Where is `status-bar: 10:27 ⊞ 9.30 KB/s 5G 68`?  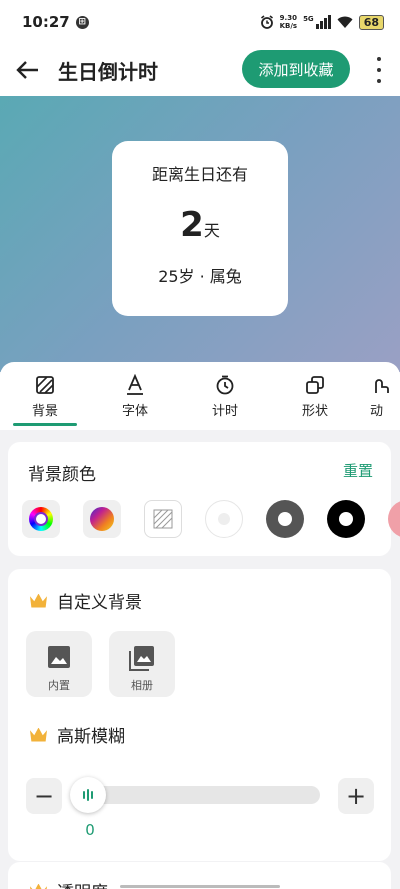 status-bar: 10:27 ⊞ 9.30 KB/s 5G 68 is located at coordinates (200, 22).